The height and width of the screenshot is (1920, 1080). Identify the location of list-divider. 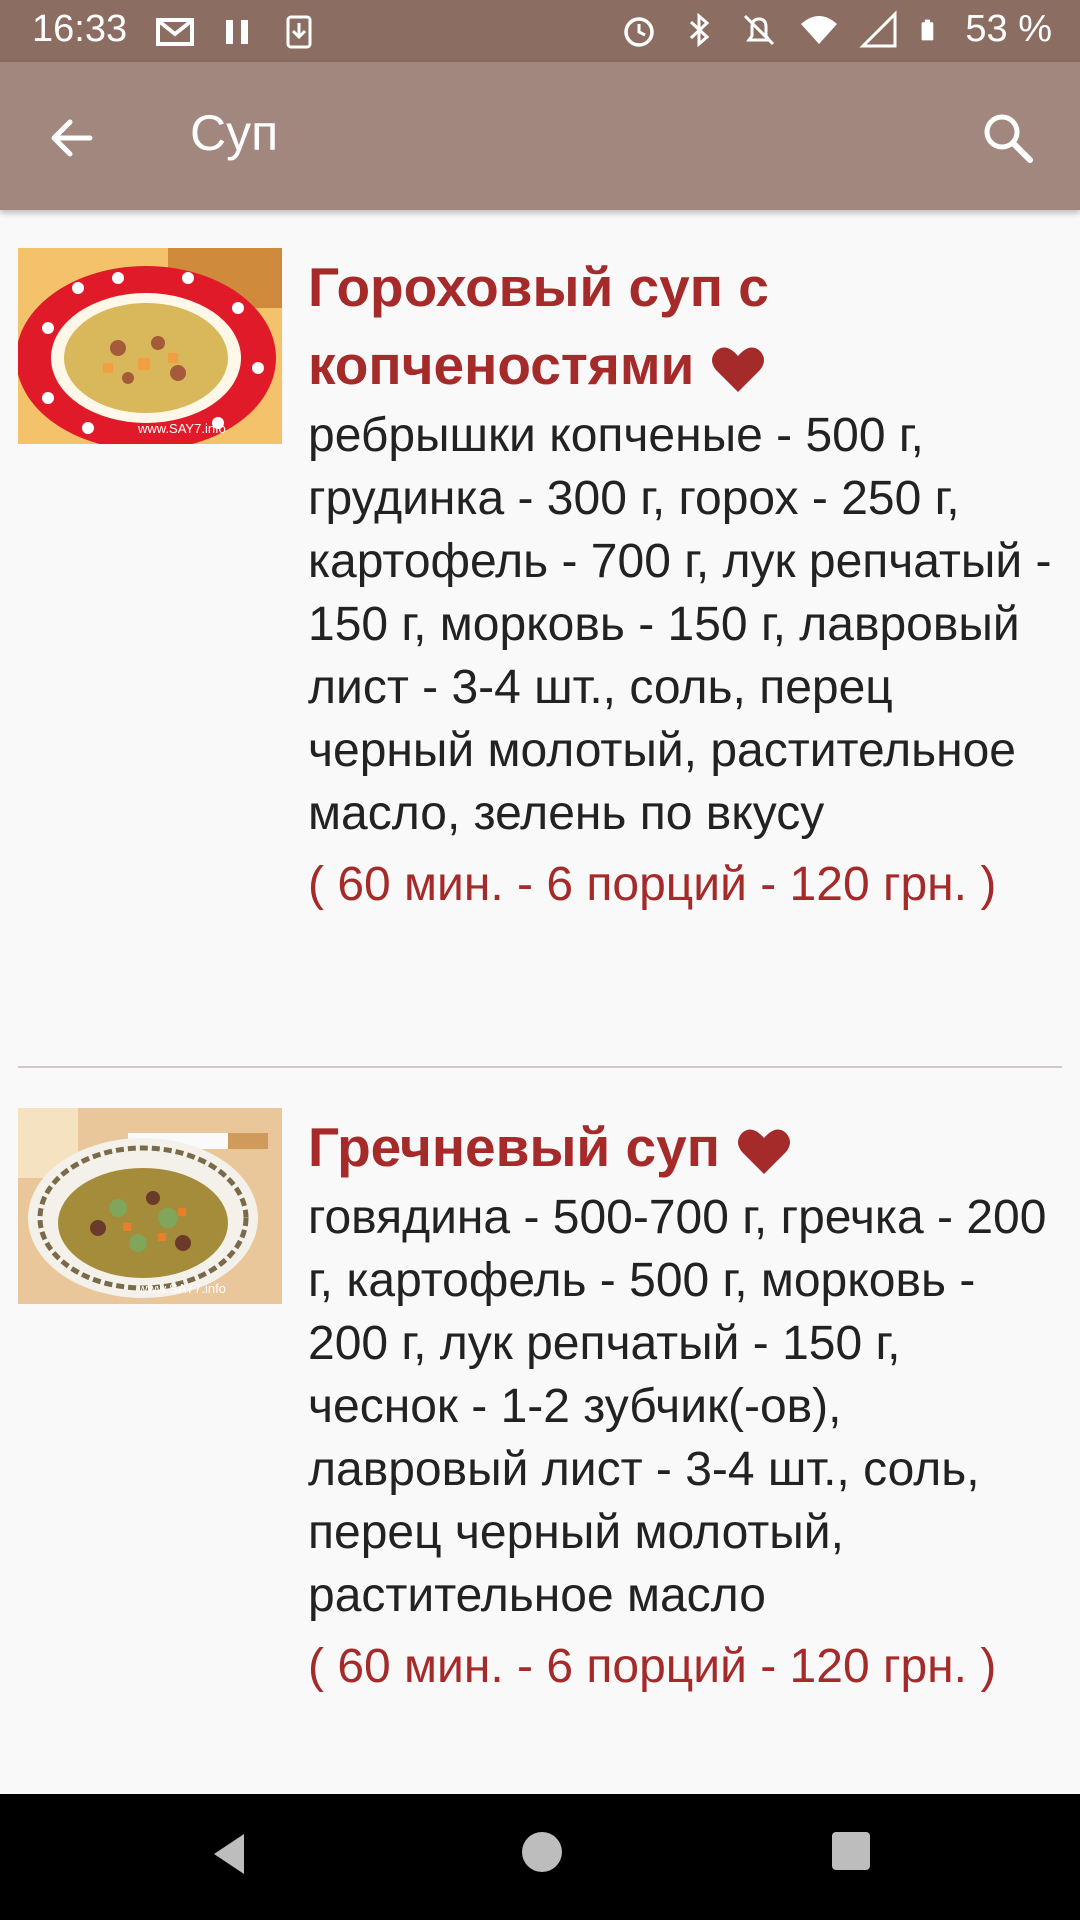
(540, 1067).